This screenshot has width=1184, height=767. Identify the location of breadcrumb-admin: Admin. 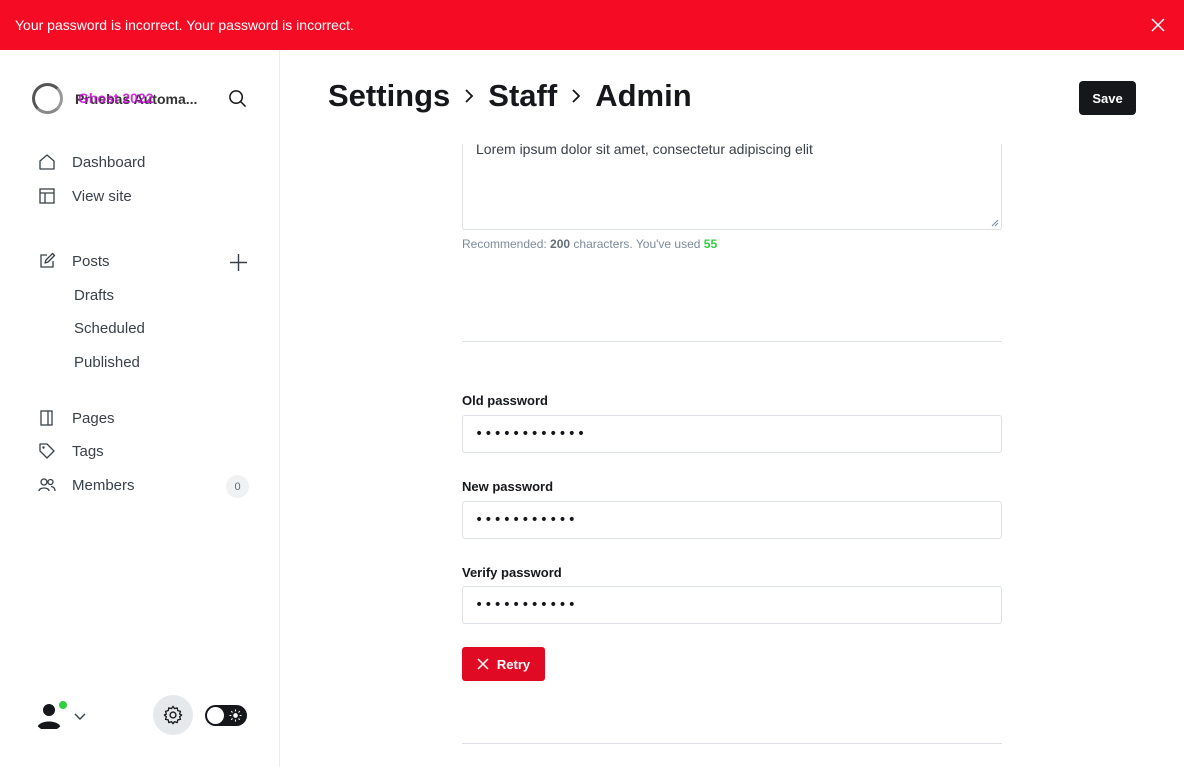
(643, 95).